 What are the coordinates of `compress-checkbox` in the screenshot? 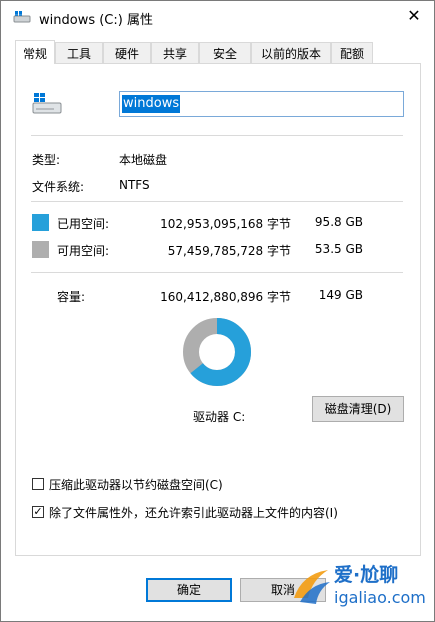 It's located at (38, 484).